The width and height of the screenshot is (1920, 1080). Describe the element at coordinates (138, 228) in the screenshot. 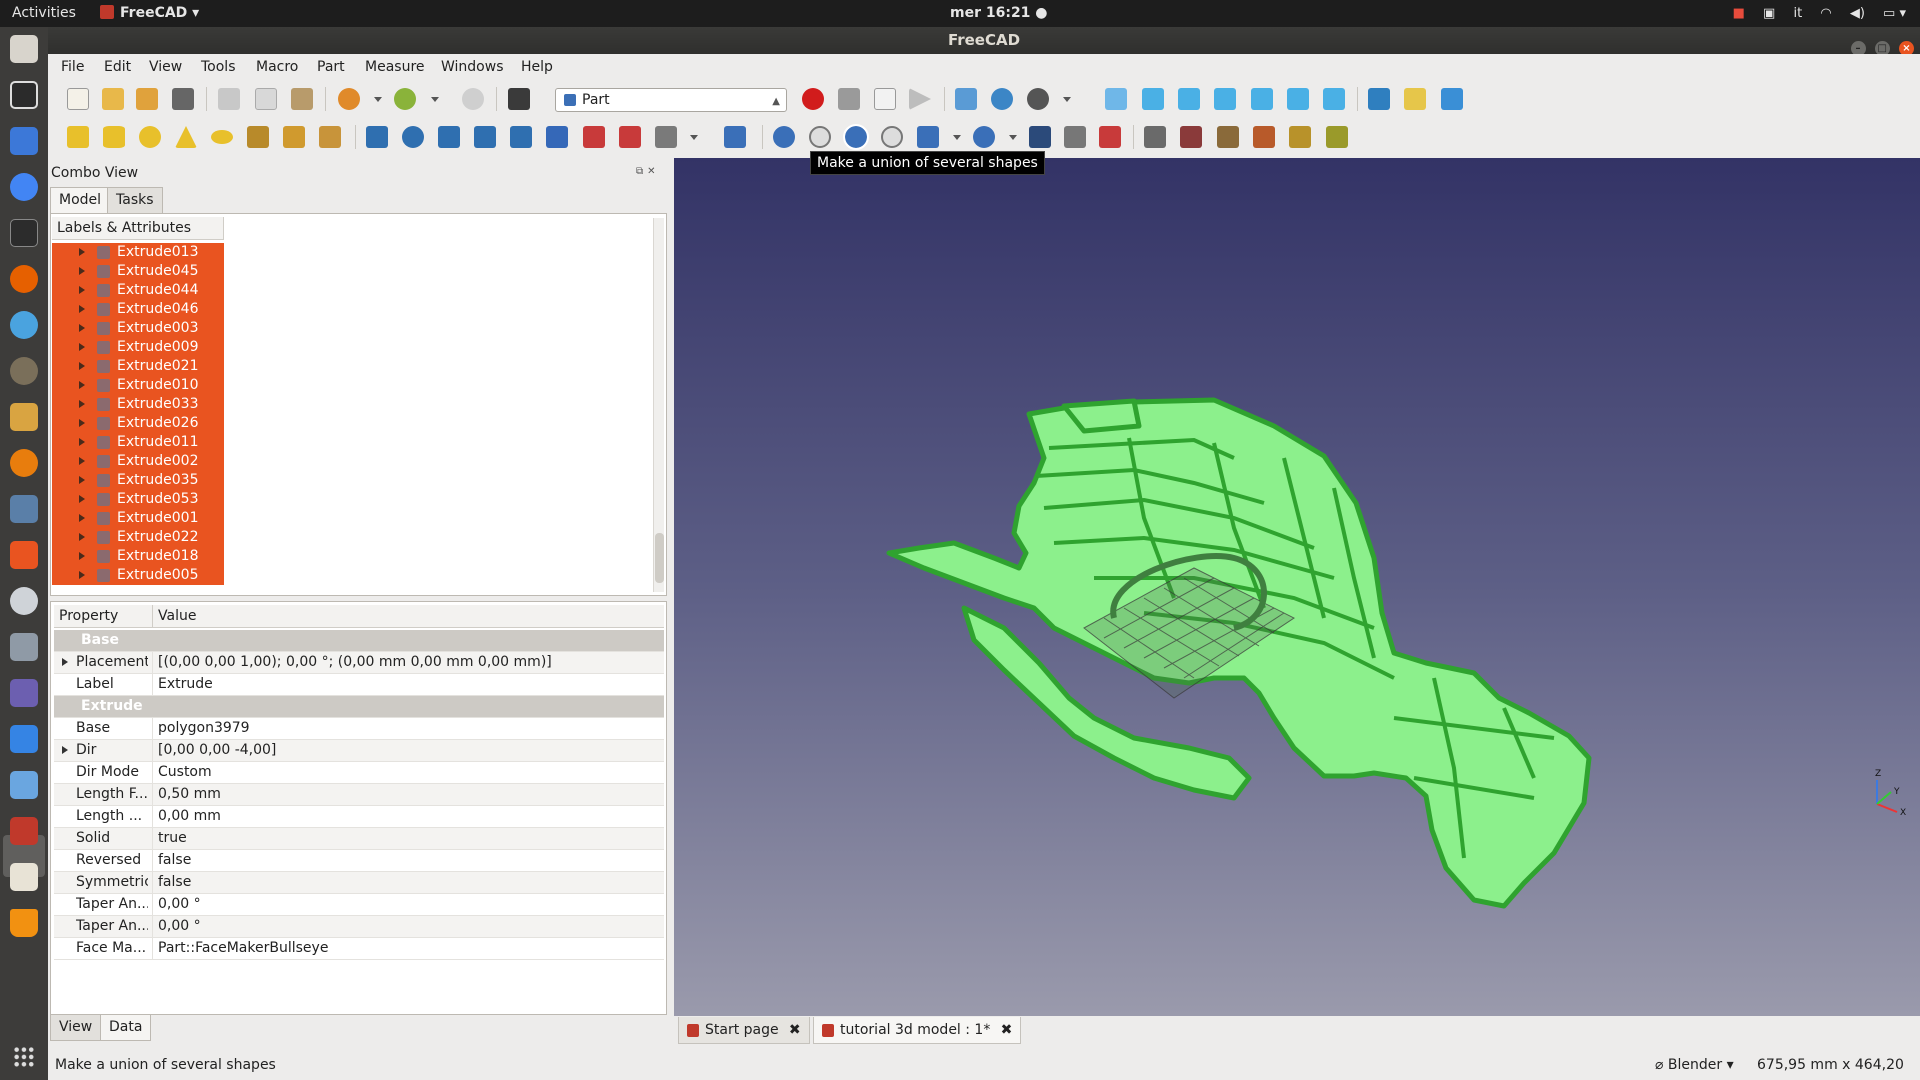

I see `tree-column-header: Labels & Attributes` at that location.